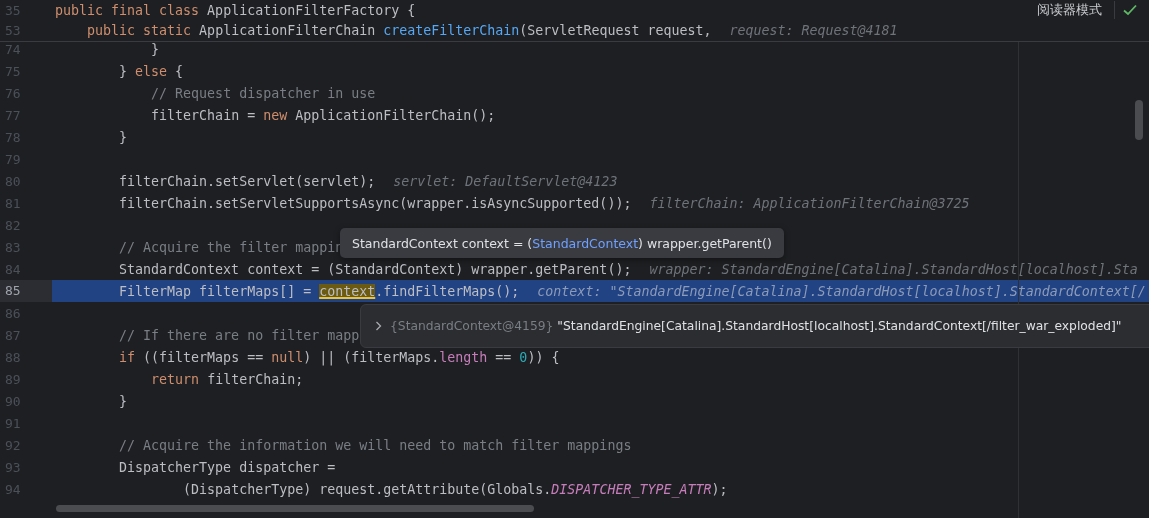 The image size is (1149, 518). Describe the element at coordinates (813, 30) in the screenshot. I see `inline-hint: request: Request@4181` at that location.